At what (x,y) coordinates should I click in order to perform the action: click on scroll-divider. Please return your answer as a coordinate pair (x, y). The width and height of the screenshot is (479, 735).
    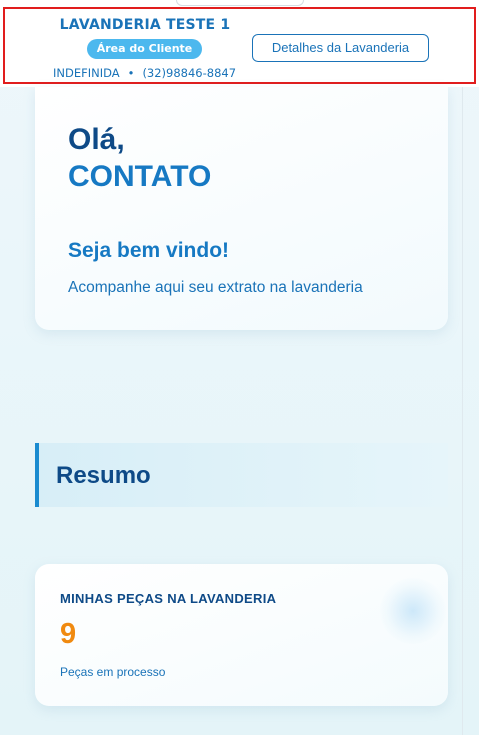
    Looking at the image, I should click on (462, 411).